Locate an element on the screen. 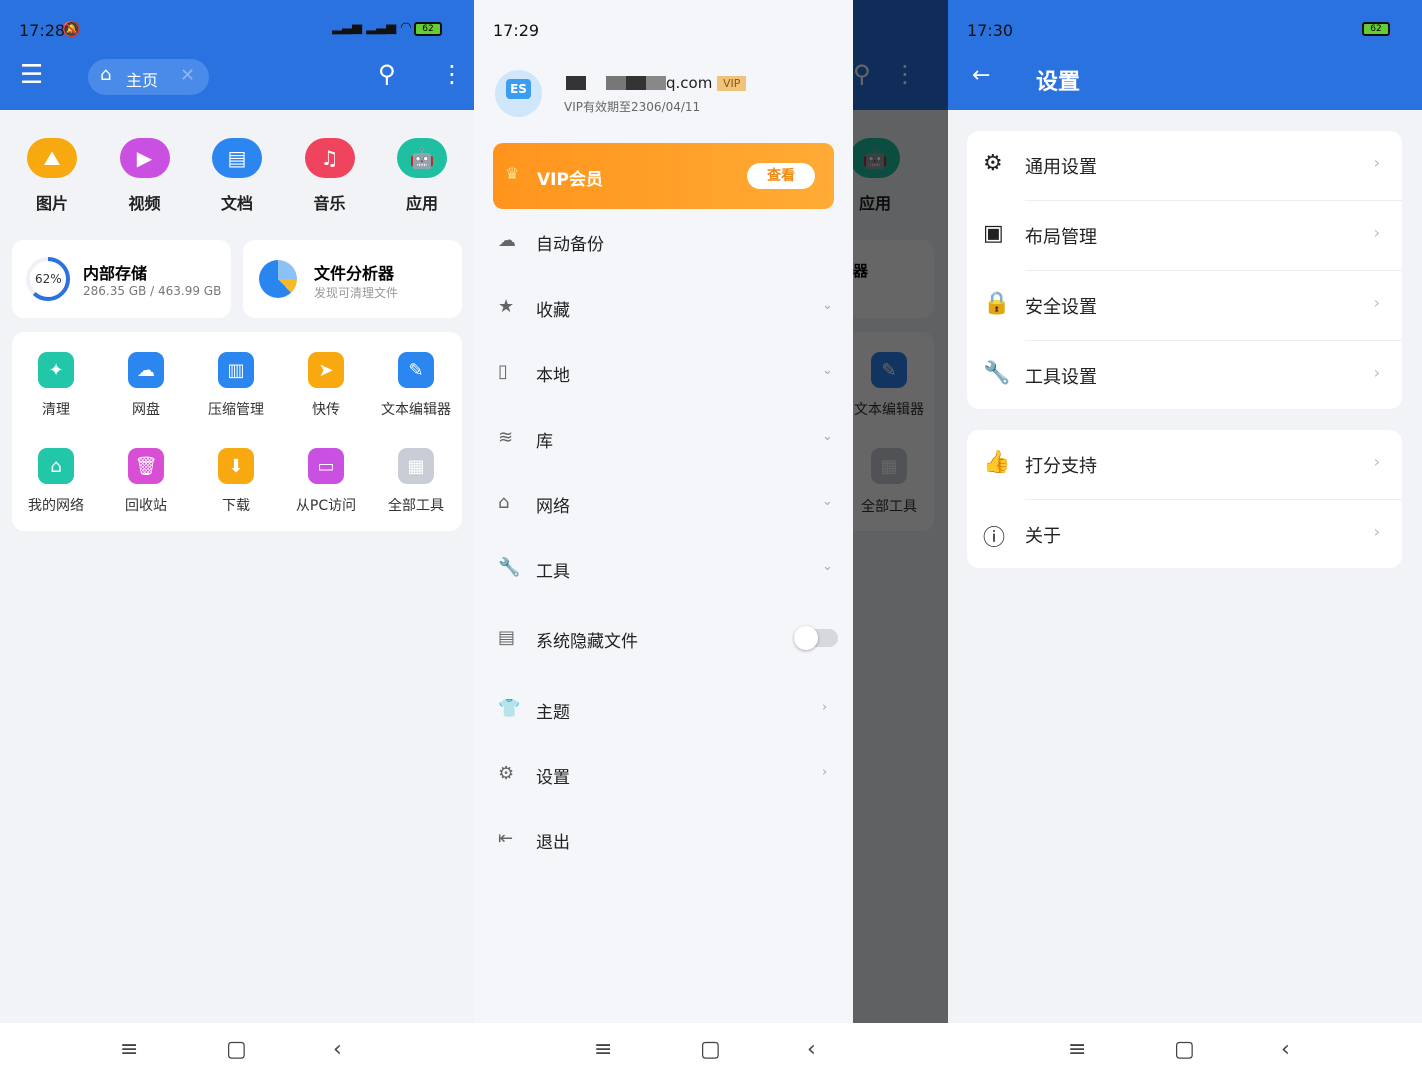 The width and height of the screenshot is (1422, 1080). system-nav-bar: ≡ ▢ ‹ is located at coordinates (1185, 1051).